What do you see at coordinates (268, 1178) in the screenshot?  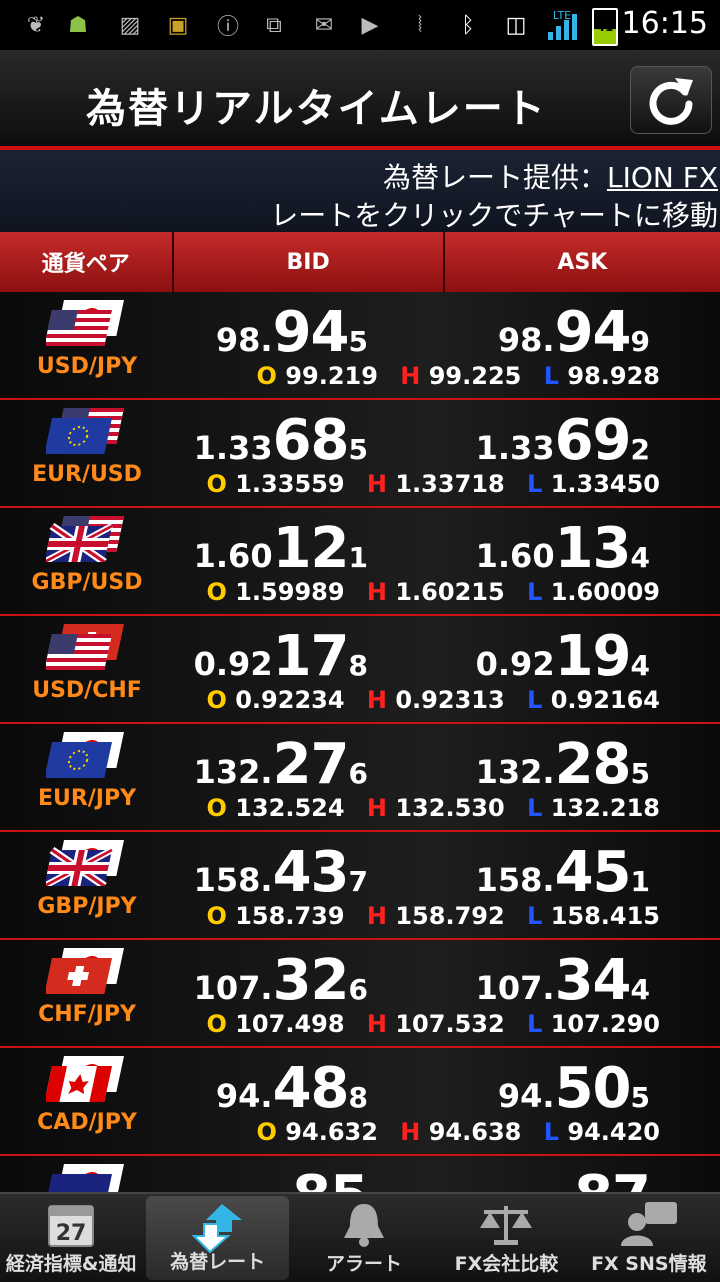 I see `bid-price: 85` at bounding box center [268, 1178].